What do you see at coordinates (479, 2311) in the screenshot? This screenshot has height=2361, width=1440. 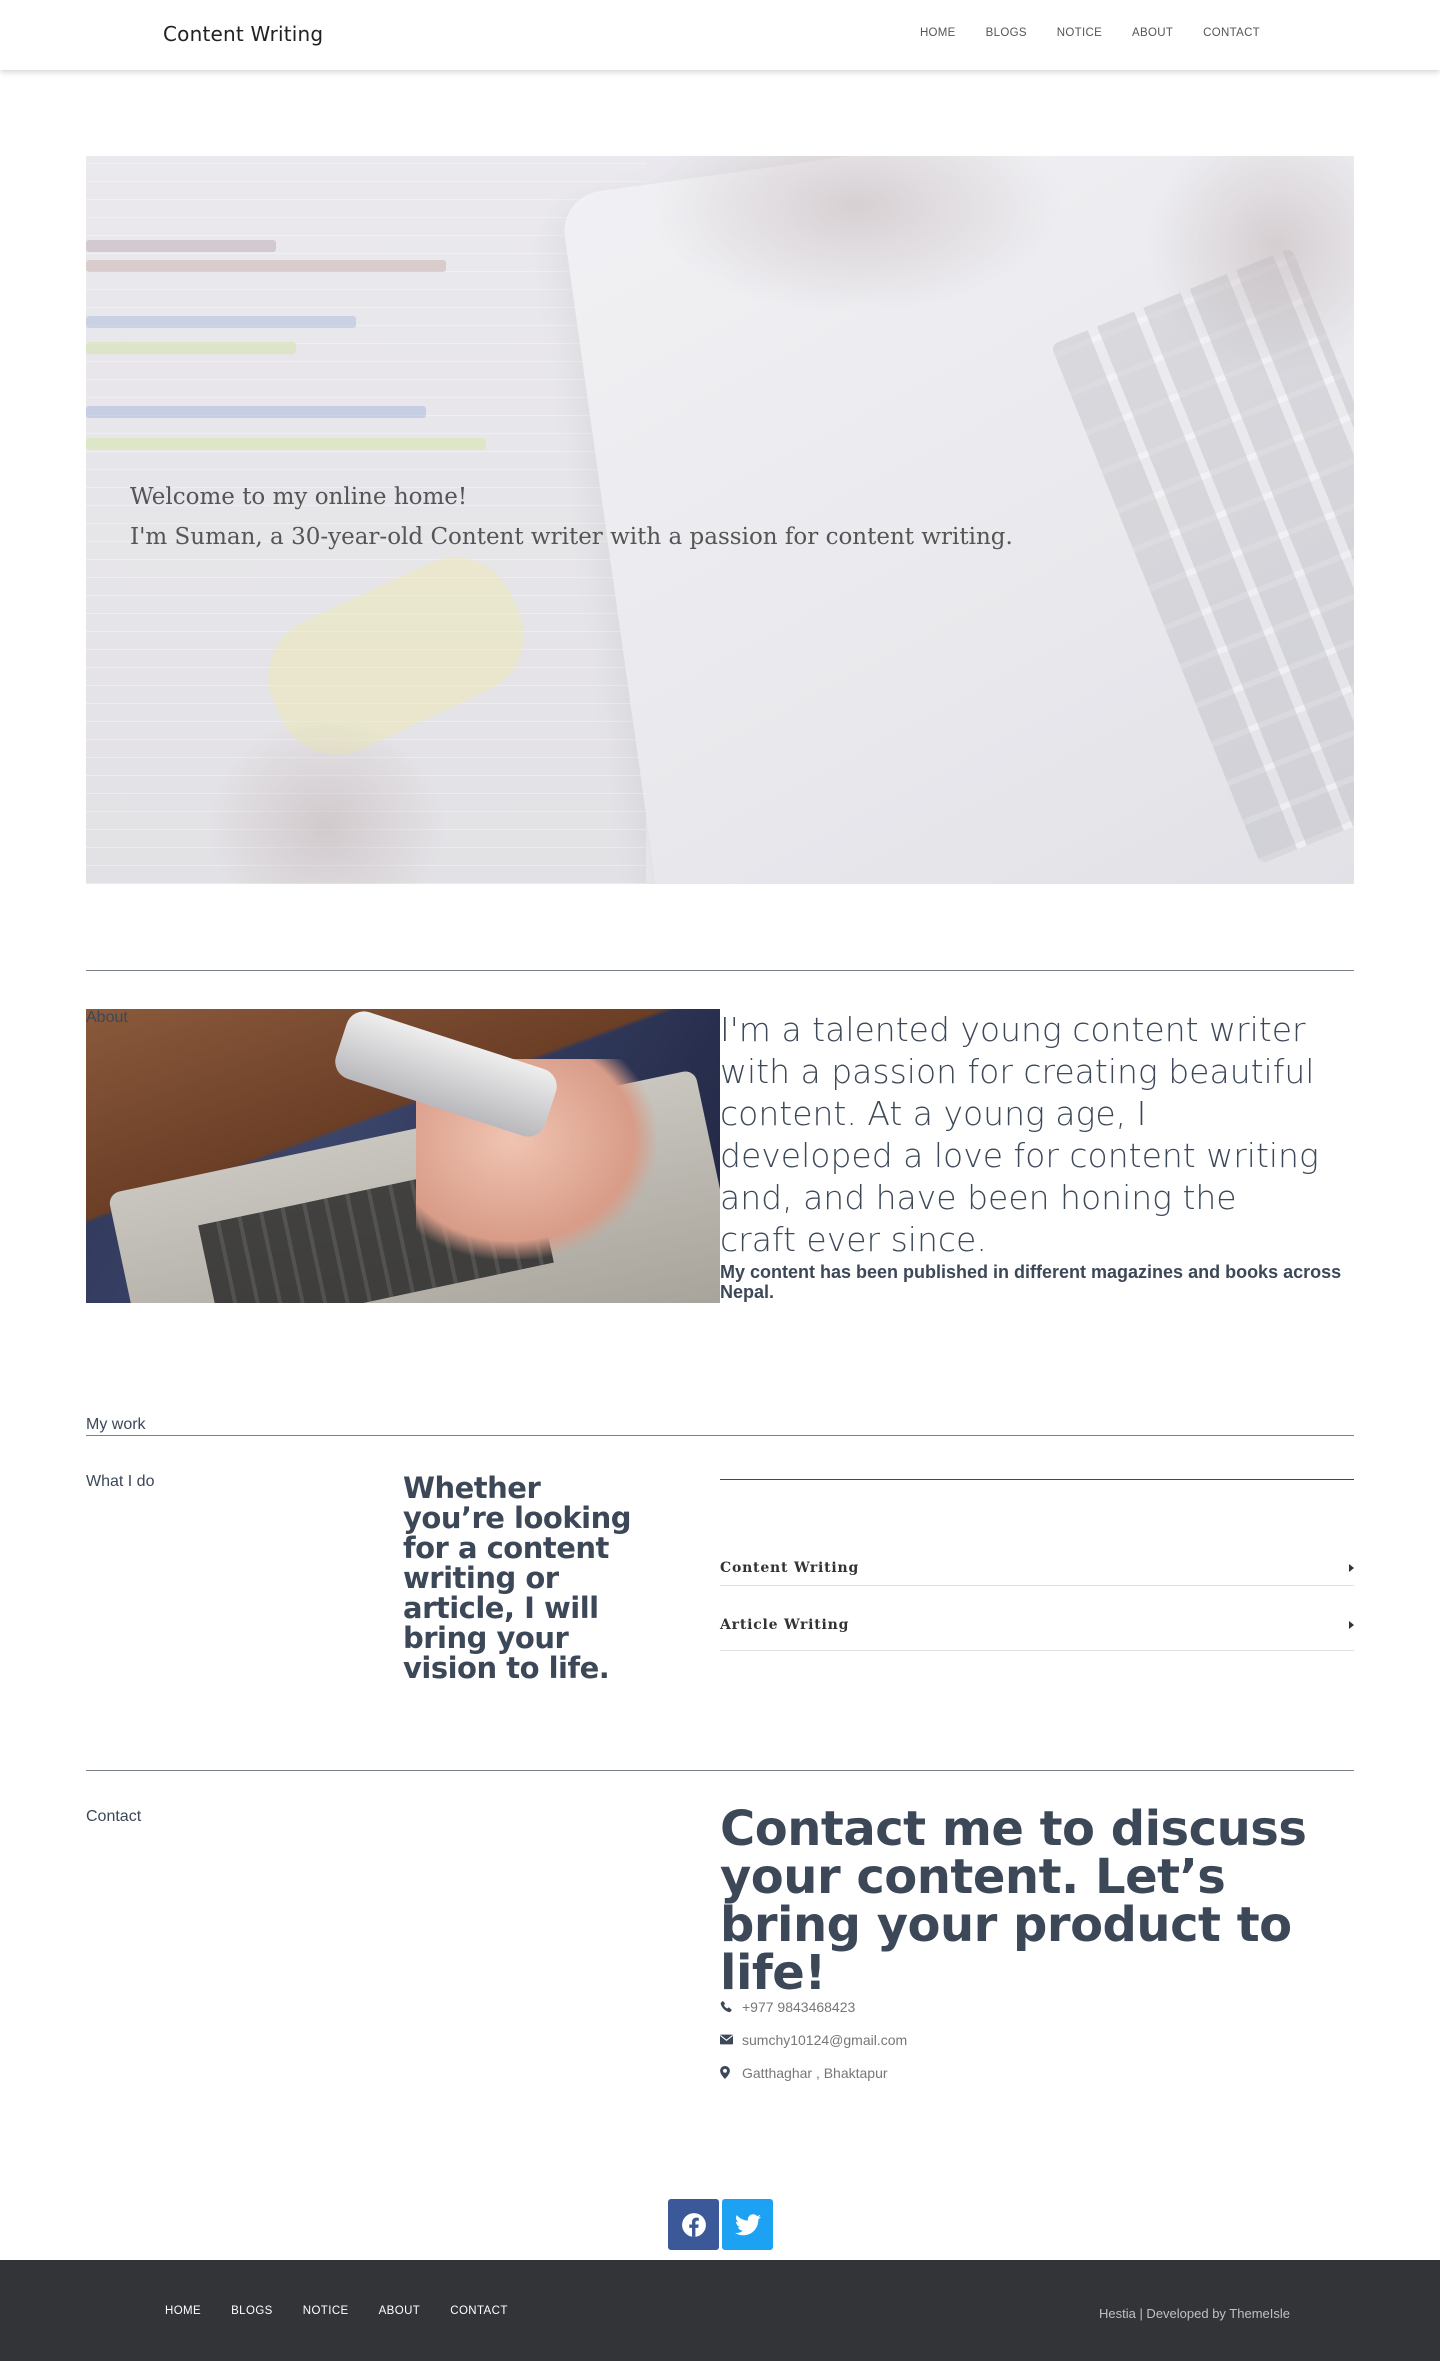 I see `footer-nav-contact: CONTACT` at bounding box center [479, 2311].